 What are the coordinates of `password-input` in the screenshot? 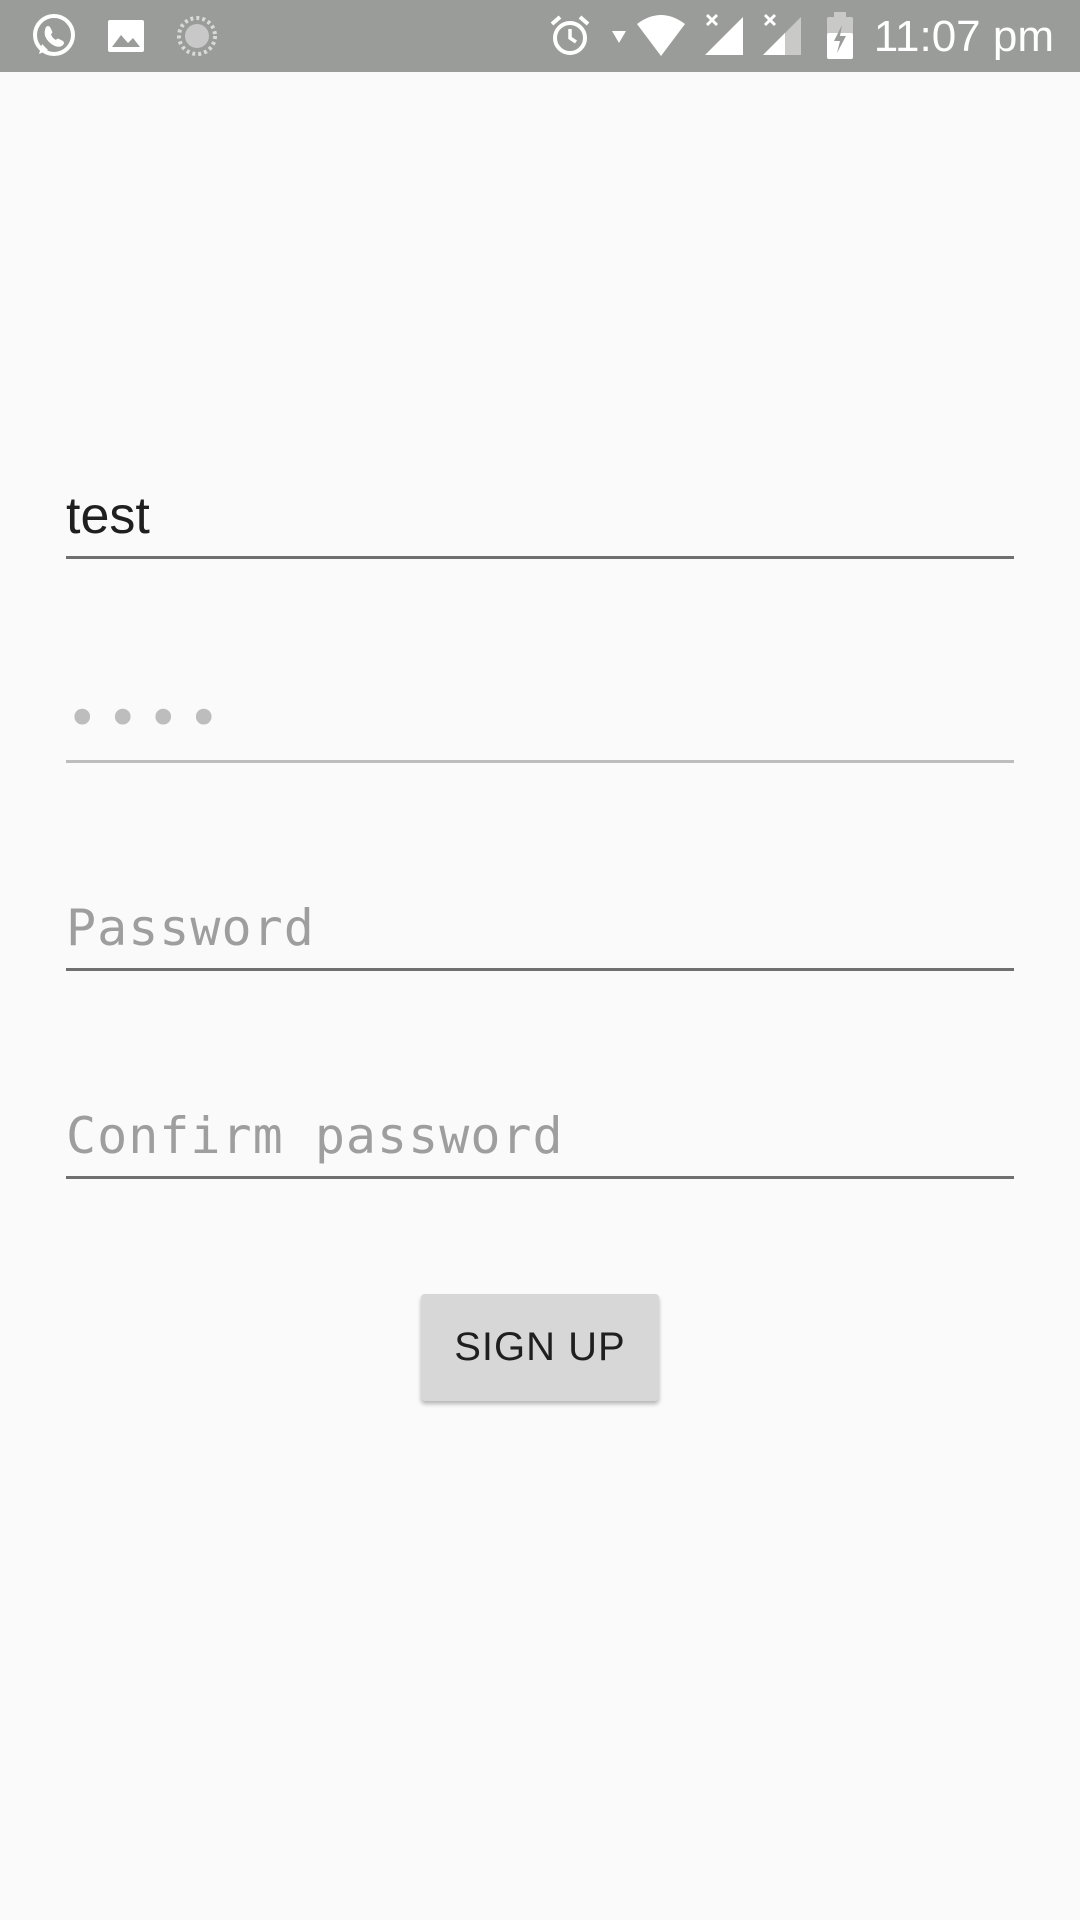 It's located at (540, 928).